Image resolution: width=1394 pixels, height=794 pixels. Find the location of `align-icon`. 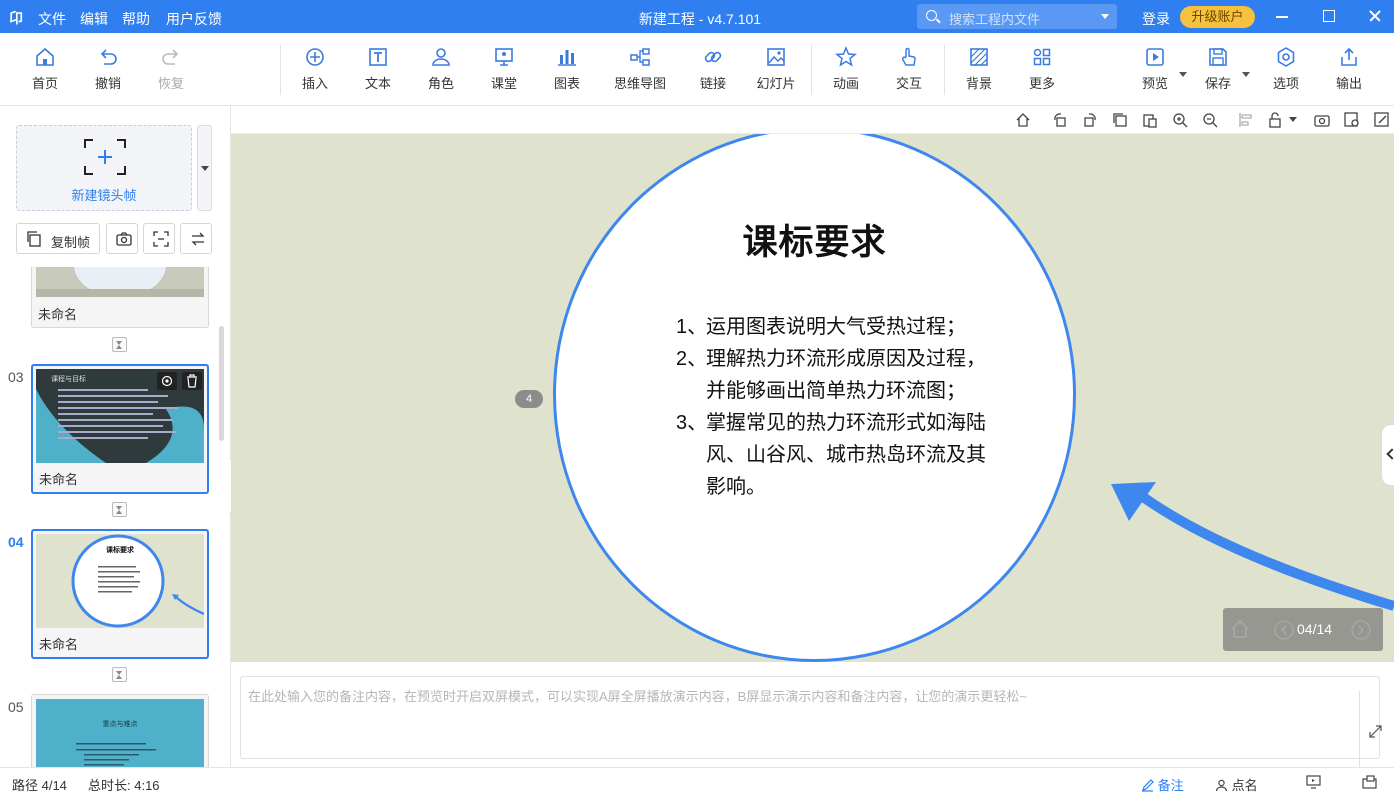

align-icon is located at coordinates (1246, 120).